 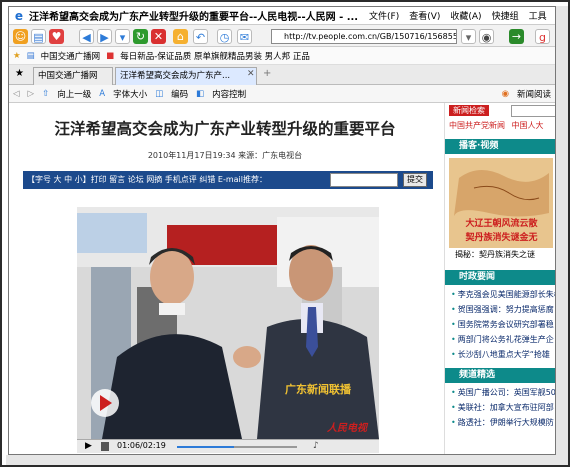 I want to click on refresh-icon: ↻, so click(x=140, y=36).